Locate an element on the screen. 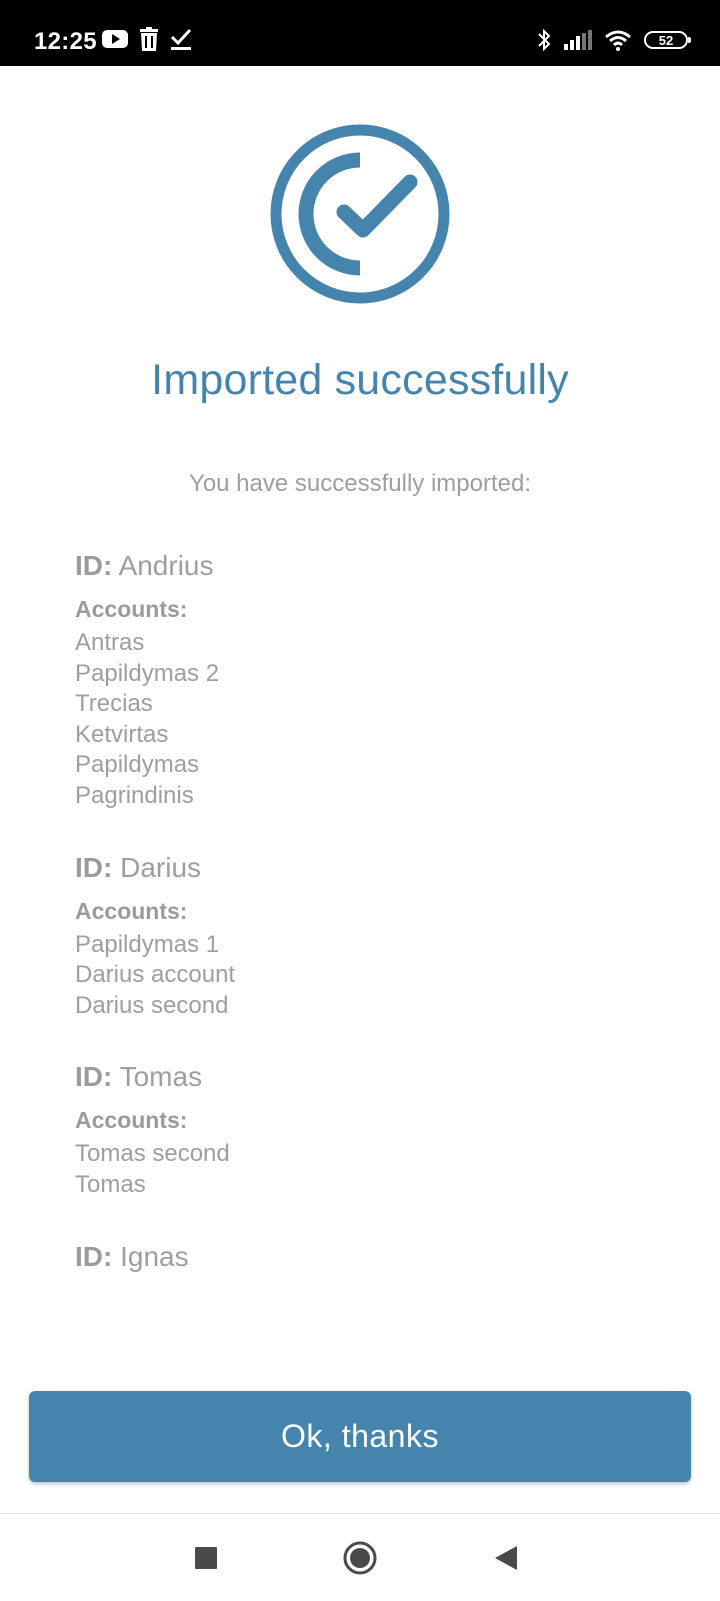 Image resolution: width=720 pixels, height=1601 pixels. import-id: ID: Darius is located at coordinates (365, 868).